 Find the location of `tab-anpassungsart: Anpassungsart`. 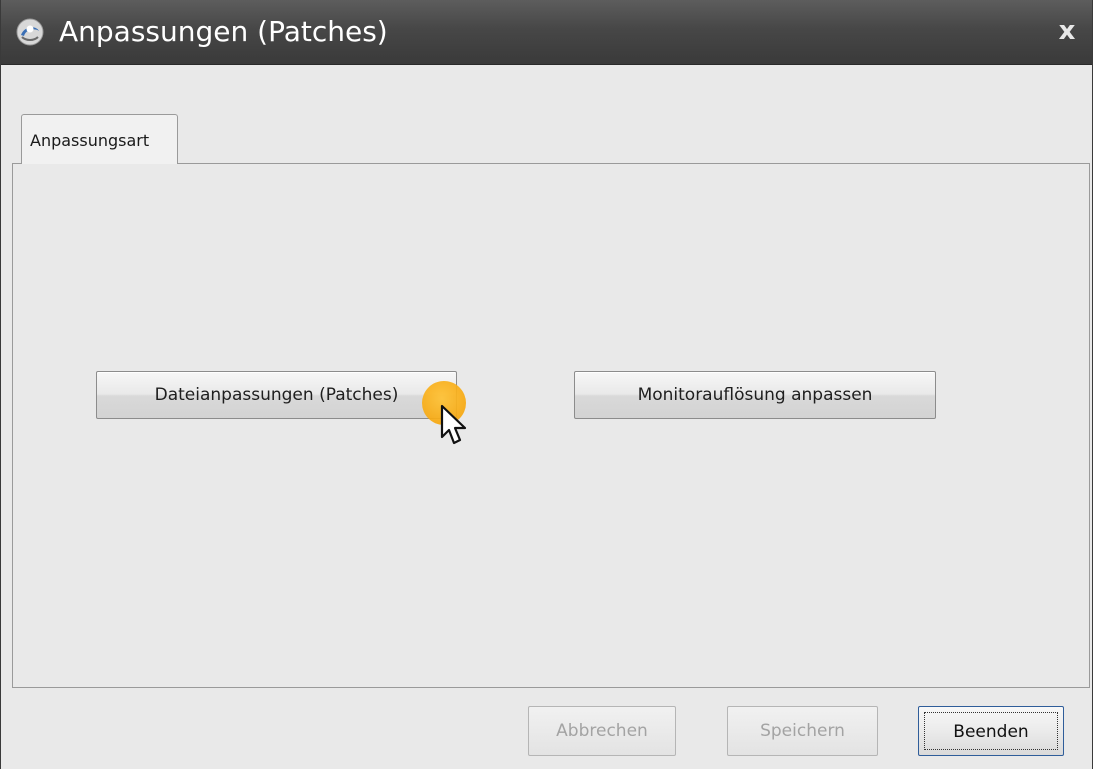

tab-anpassungsart: Anpassungsart is located at coordinates (99, 139).